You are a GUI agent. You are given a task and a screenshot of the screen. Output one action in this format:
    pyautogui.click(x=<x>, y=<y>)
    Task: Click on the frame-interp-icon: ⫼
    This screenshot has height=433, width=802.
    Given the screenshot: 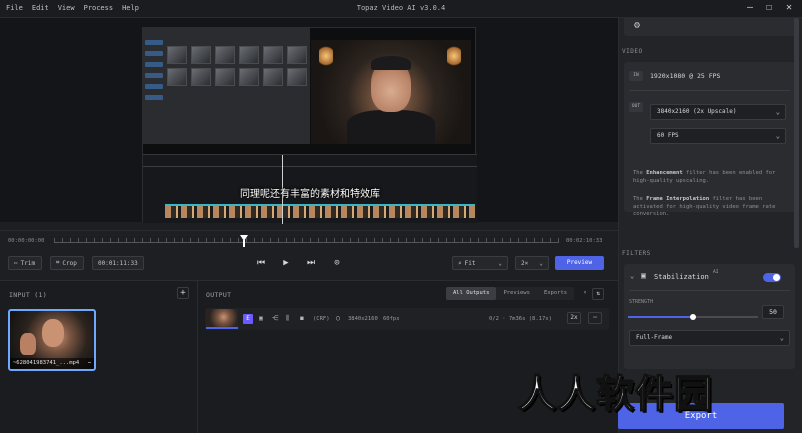 What is the action you would take?
    pyautogui.click(x=287, y=318)
    